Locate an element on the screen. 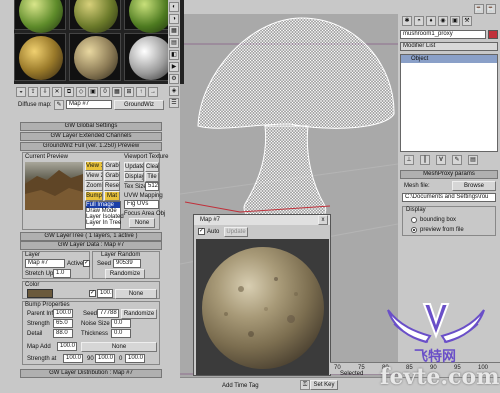 This screenshot has height=393, width=500. make-unique-stack-icon: ∀ is located at coordinates (441, 160).